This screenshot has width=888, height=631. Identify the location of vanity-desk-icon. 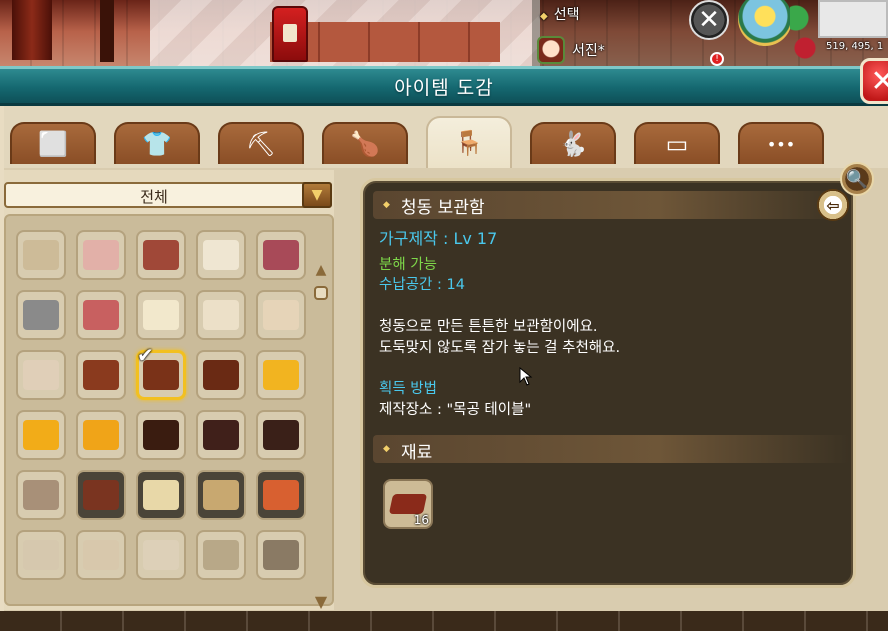
(101, 555).